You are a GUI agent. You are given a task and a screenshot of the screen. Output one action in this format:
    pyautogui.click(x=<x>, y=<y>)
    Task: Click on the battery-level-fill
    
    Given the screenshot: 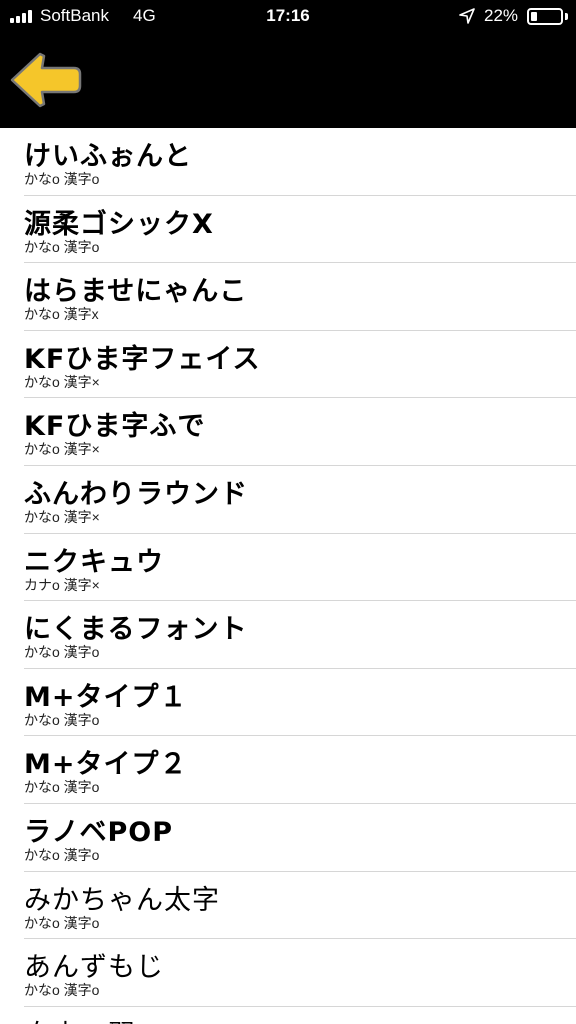 What is the action you would take?
    pyautogui.click(x=534, y=16)
    